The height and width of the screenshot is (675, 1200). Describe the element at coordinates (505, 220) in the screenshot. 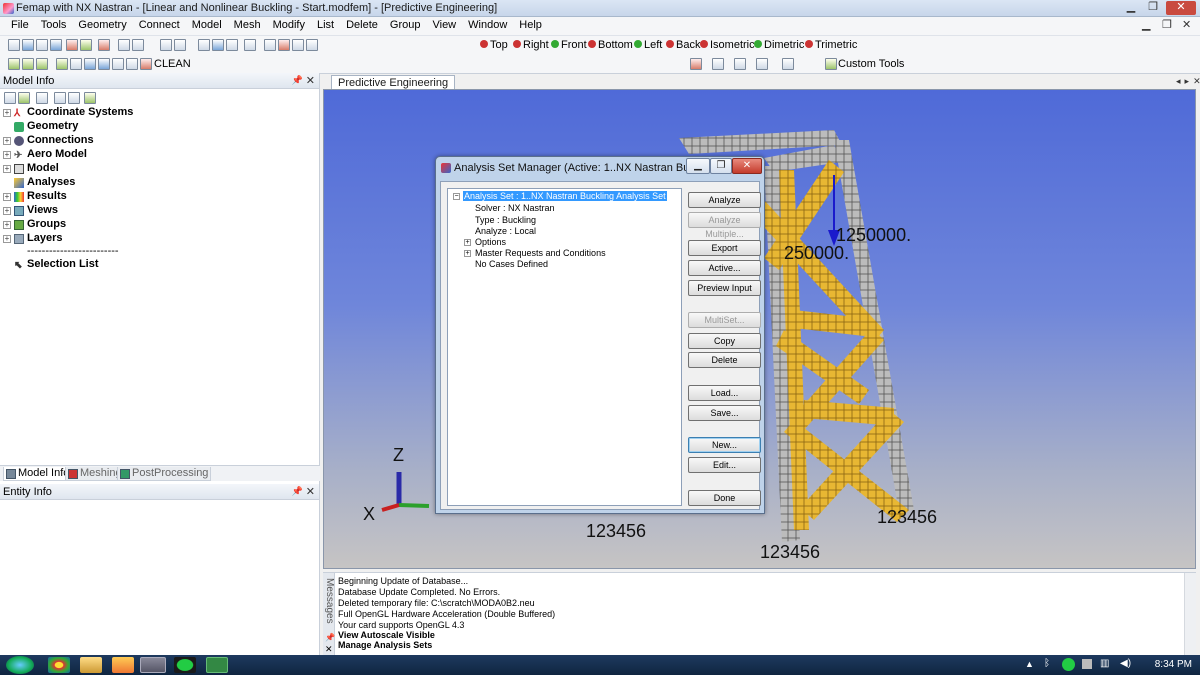

I see `tree-type: Type : Buckling` at that location.